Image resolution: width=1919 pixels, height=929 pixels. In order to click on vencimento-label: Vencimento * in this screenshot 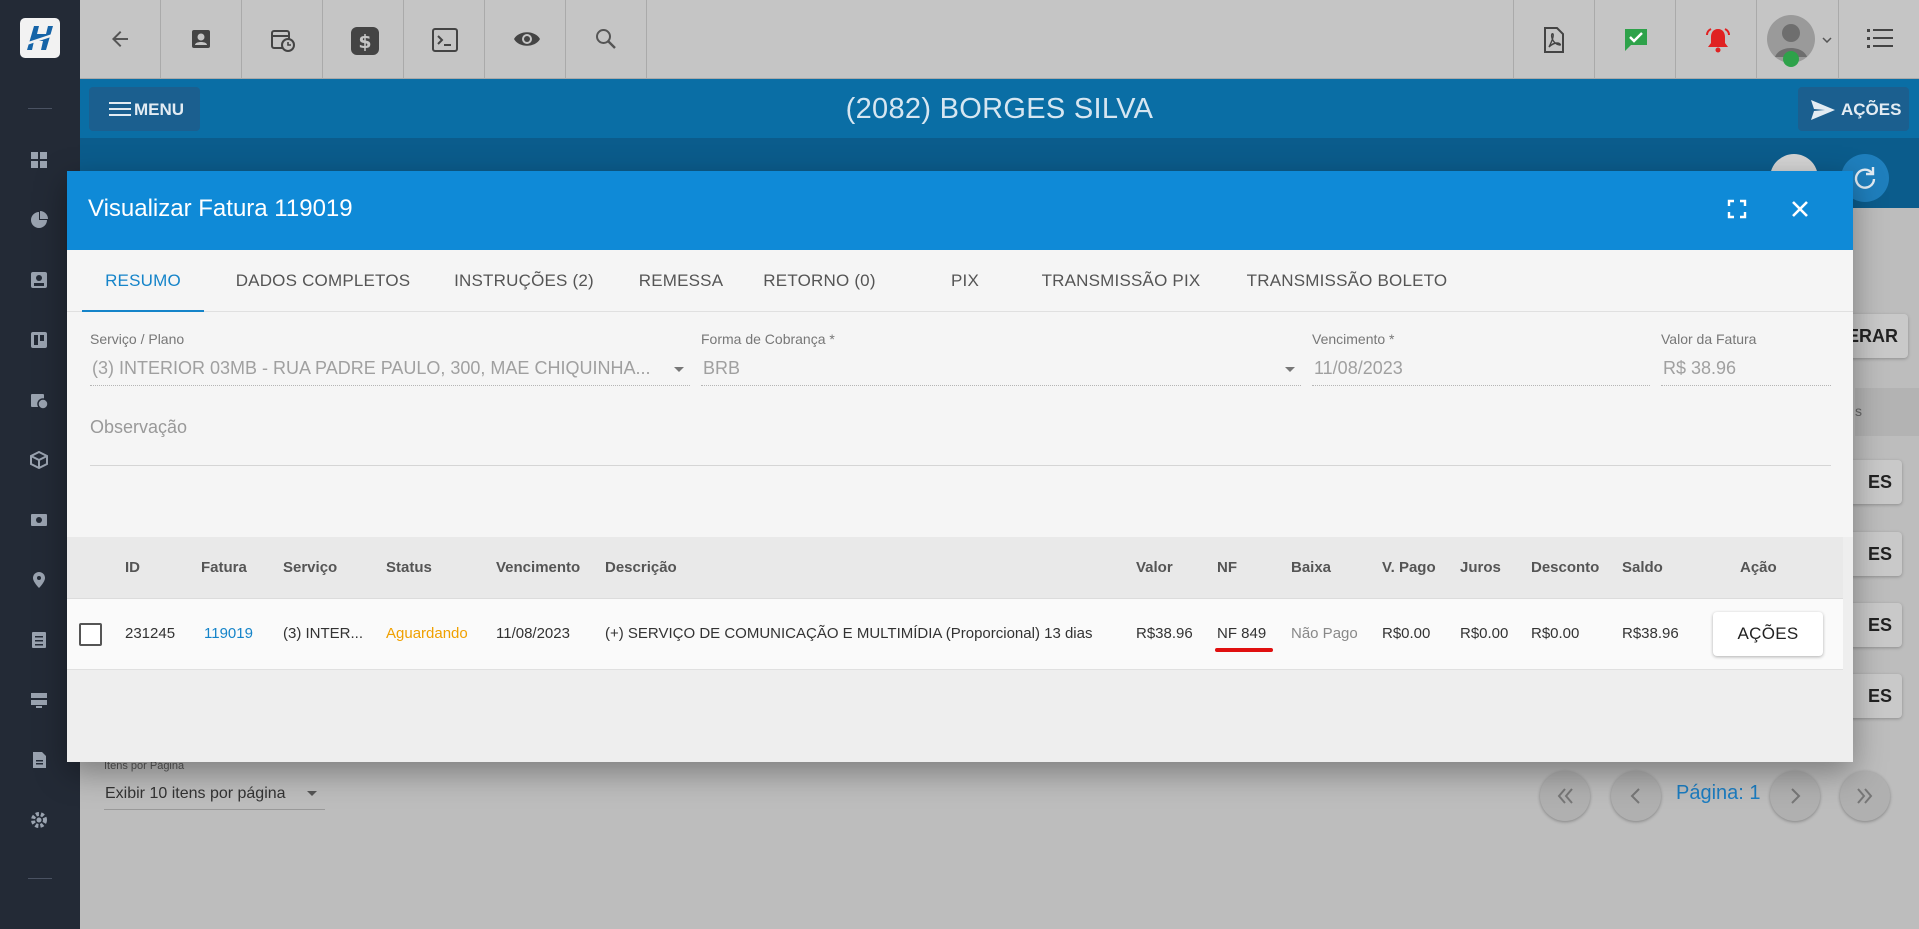, I will do `click(1353, 339)`.